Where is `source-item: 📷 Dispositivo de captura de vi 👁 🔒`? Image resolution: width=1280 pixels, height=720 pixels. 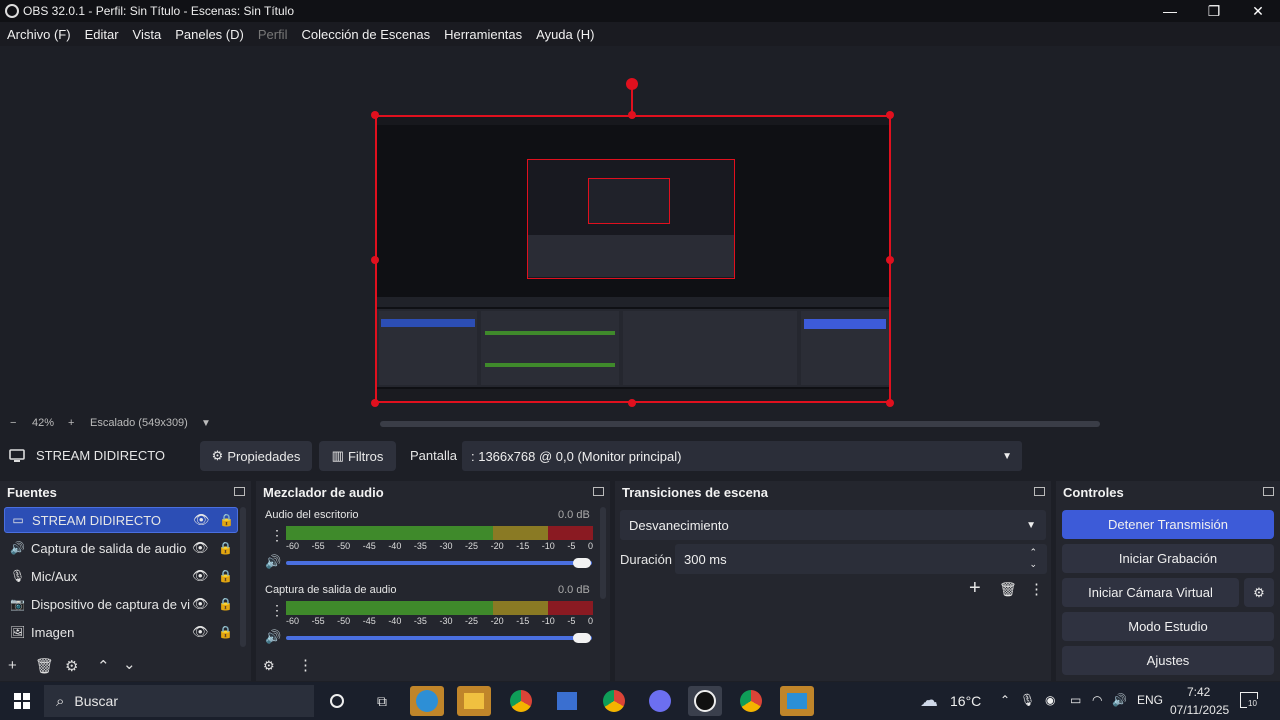
source-item: 📷 Dispositivo de captura de vi 👁 🔒 is located at coordinates (121, 604).